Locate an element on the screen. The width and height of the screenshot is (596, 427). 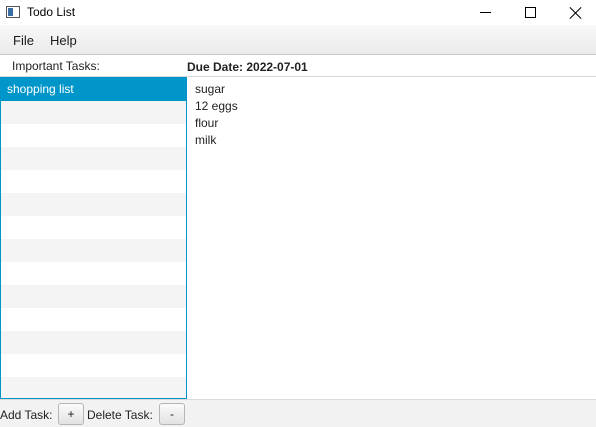
minimize-icon is located at coordinates (485, 12).